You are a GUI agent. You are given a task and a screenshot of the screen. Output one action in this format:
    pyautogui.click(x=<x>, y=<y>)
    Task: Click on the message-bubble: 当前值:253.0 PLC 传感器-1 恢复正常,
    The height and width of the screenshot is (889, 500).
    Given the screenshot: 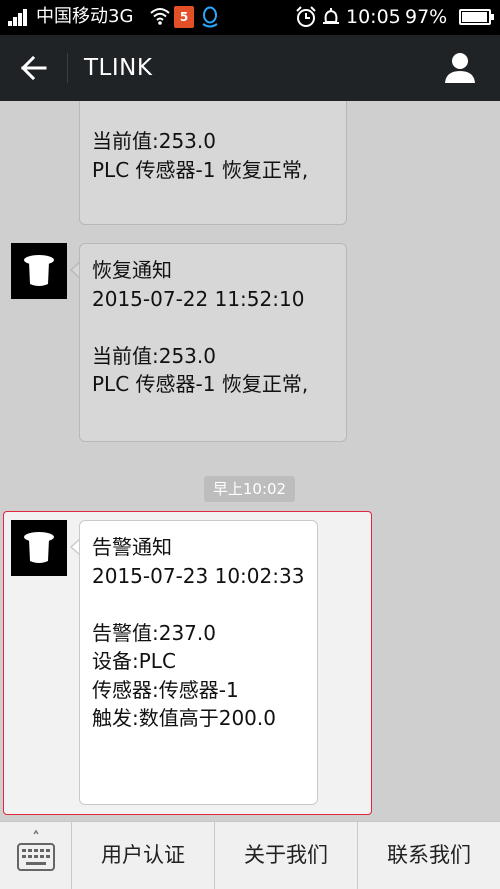 What is the action you would take?
    pyautogui.click(x=213, y=163)
    